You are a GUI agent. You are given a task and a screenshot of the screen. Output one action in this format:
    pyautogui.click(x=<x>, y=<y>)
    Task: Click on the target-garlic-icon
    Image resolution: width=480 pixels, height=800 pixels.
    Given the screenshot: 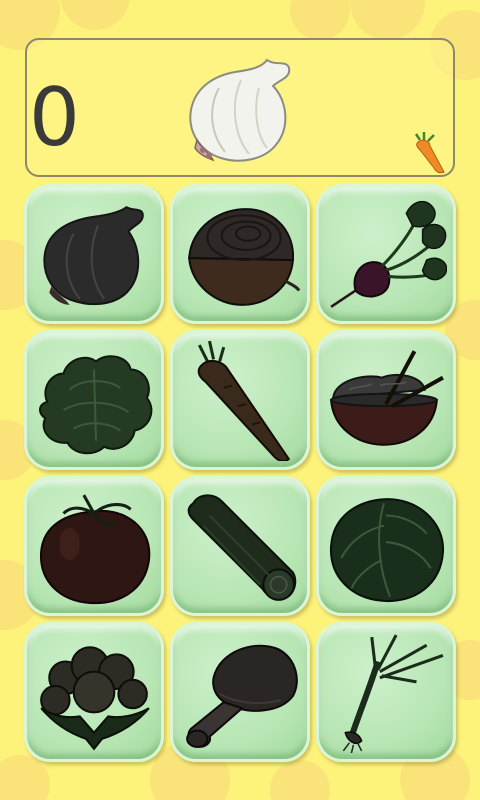 What is the action you would take?
    pyautogui.click(x=240, y=110)
    